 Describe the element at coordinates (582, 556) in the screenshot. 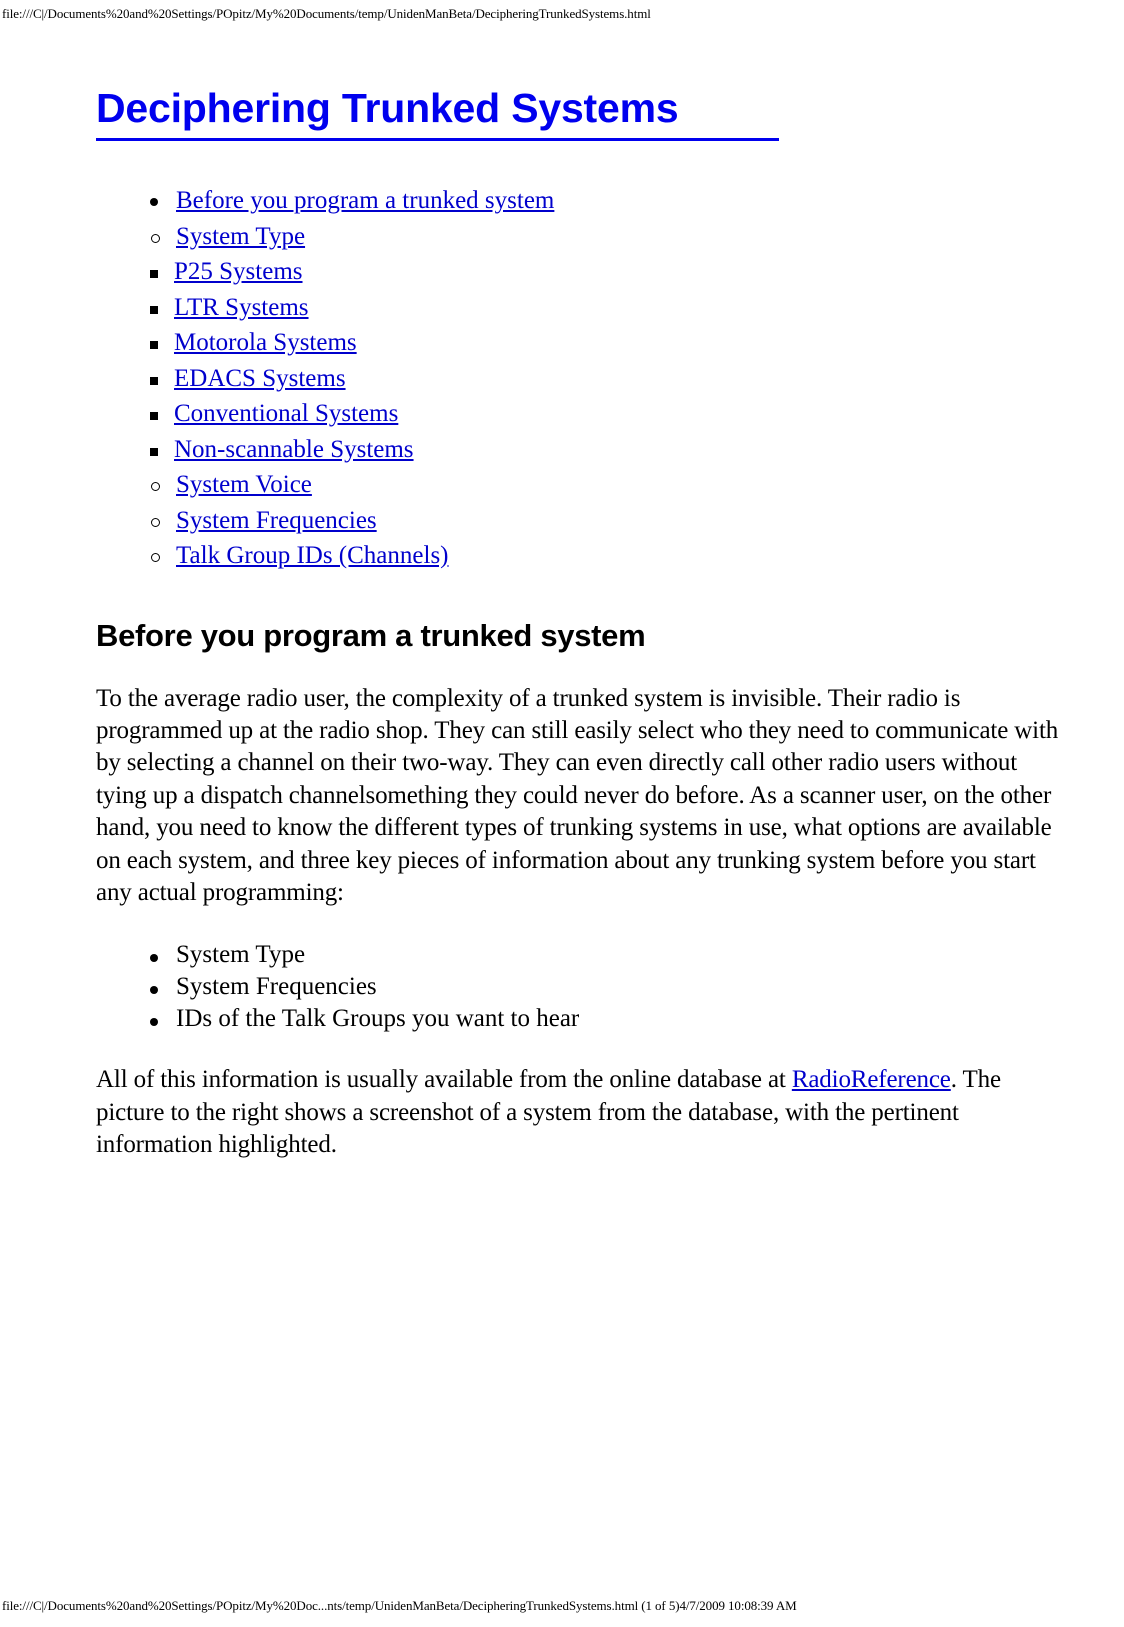

I see `list-item: Talk Group IDs (Channels)` at that location.